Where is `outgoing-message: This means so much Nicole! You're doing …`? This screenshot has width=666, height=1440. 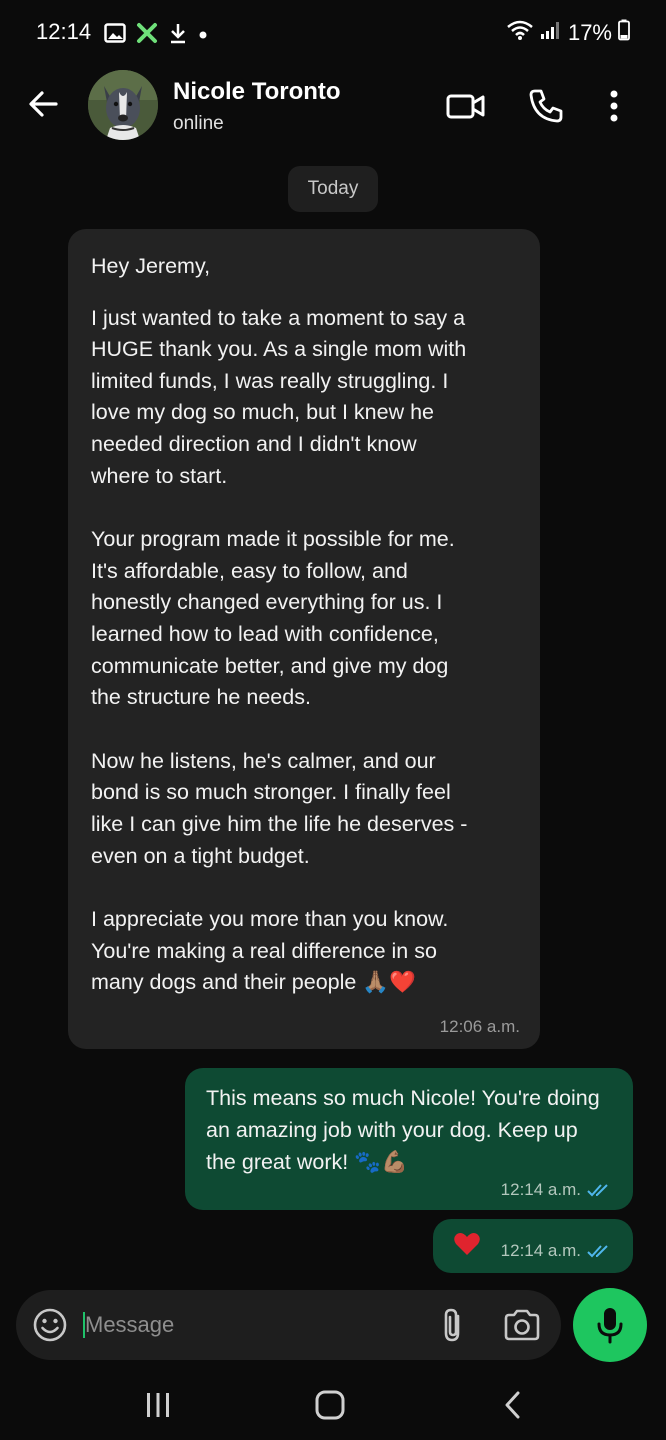 outgoing-message: This means so much Nicole! You're doing … is located at coordinates (409, 1139).